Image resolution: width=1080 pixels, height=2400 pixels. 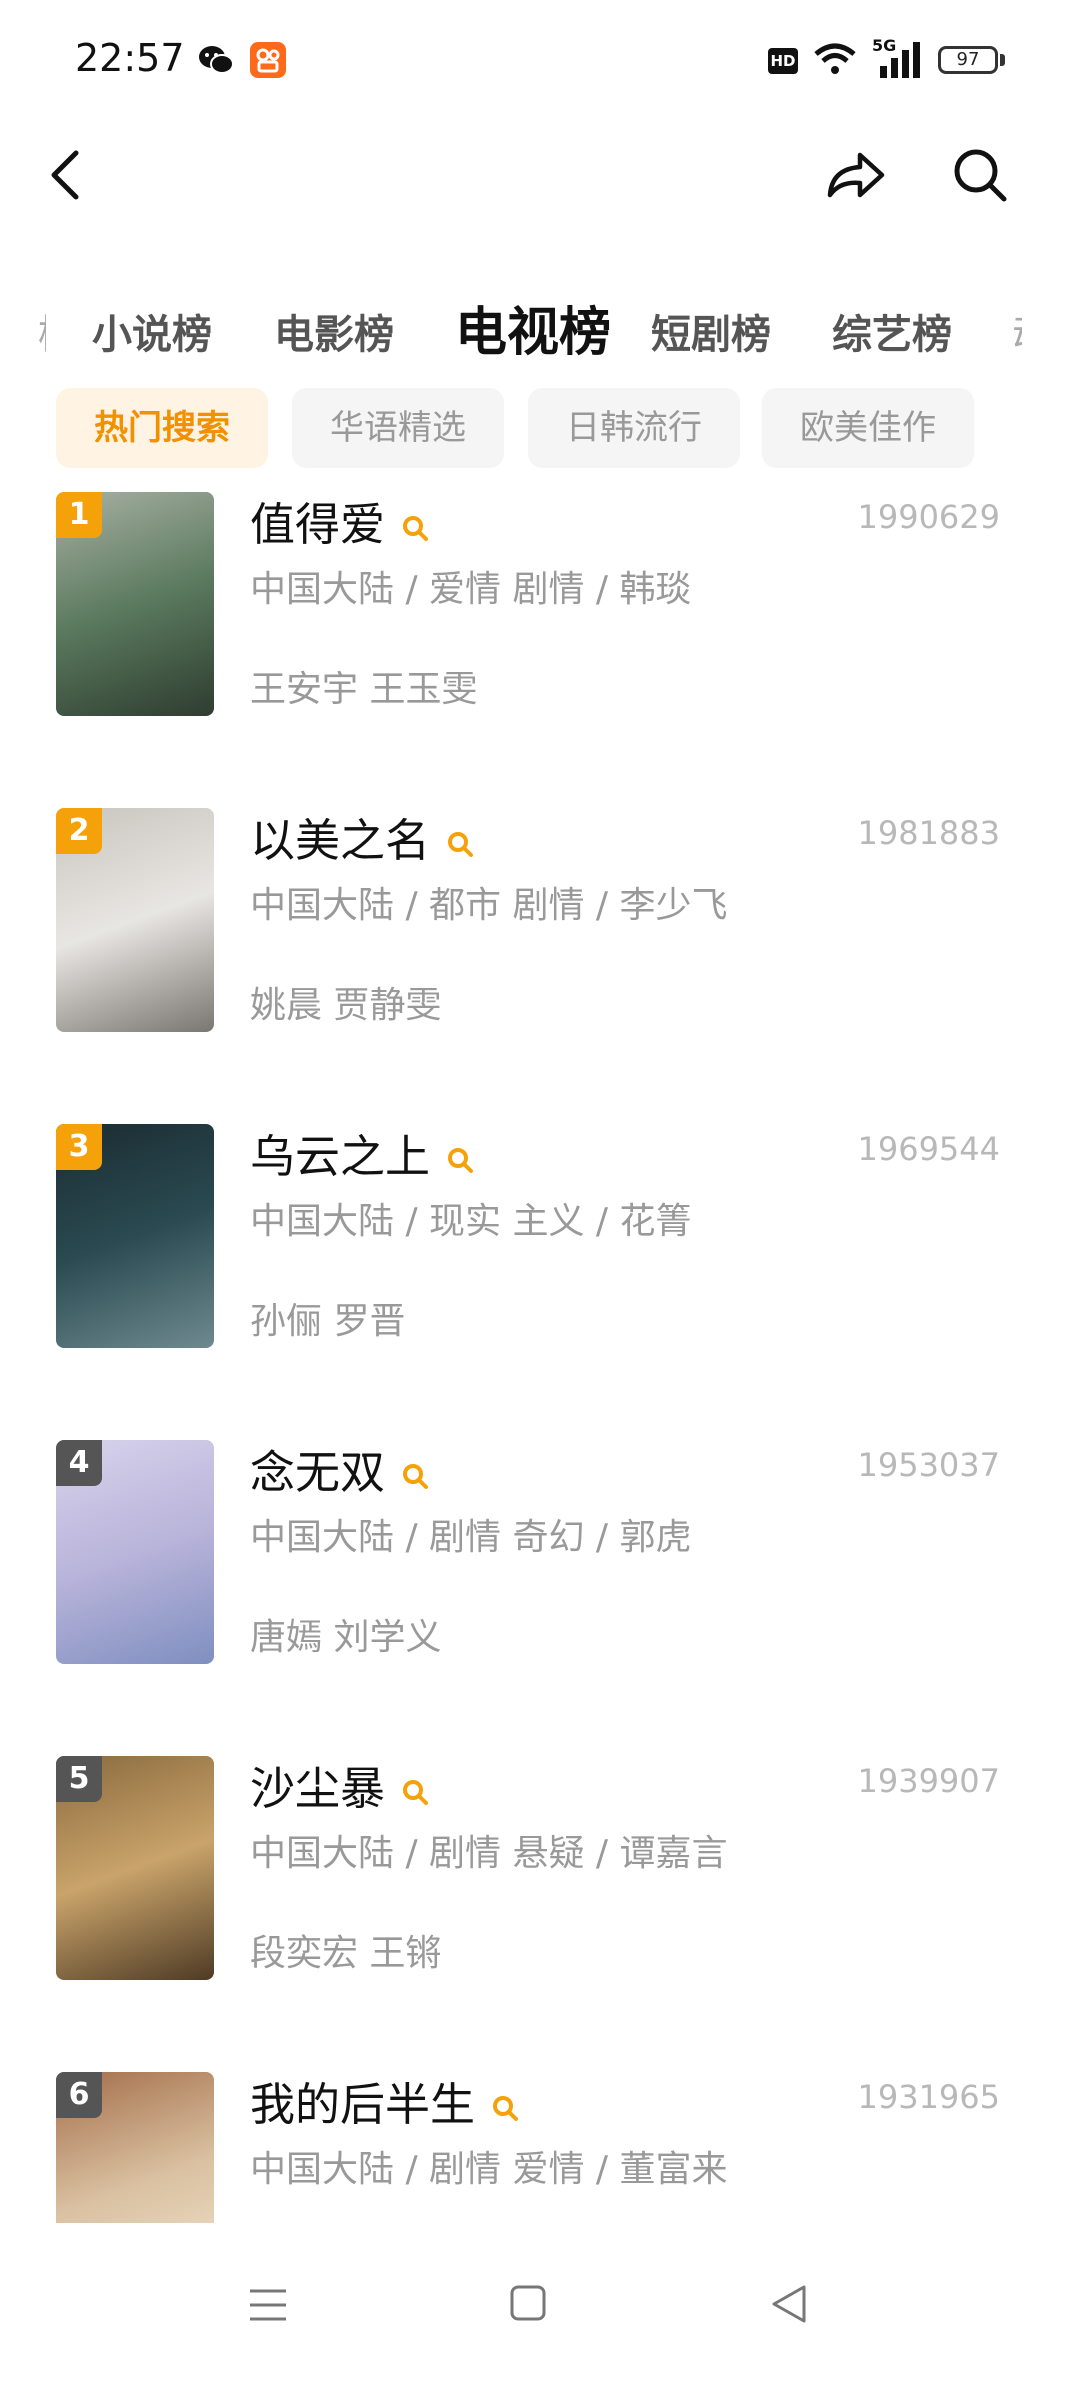 What do you see at coordinates (855, 175) in the screenshot?
I see `share-button` at bounding box center [855, 175].